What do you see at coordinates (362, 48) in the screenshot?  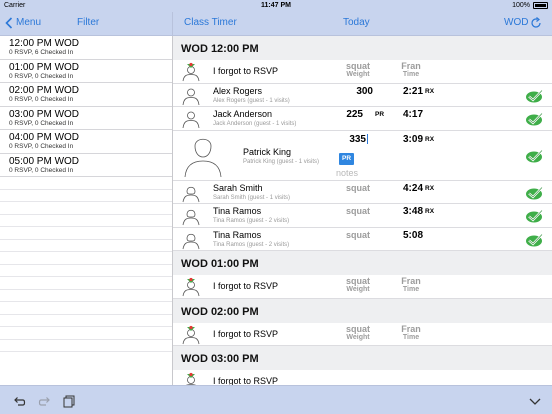 I see `section-header: WOD 12:00 PM` at bounding box center [362, 48].